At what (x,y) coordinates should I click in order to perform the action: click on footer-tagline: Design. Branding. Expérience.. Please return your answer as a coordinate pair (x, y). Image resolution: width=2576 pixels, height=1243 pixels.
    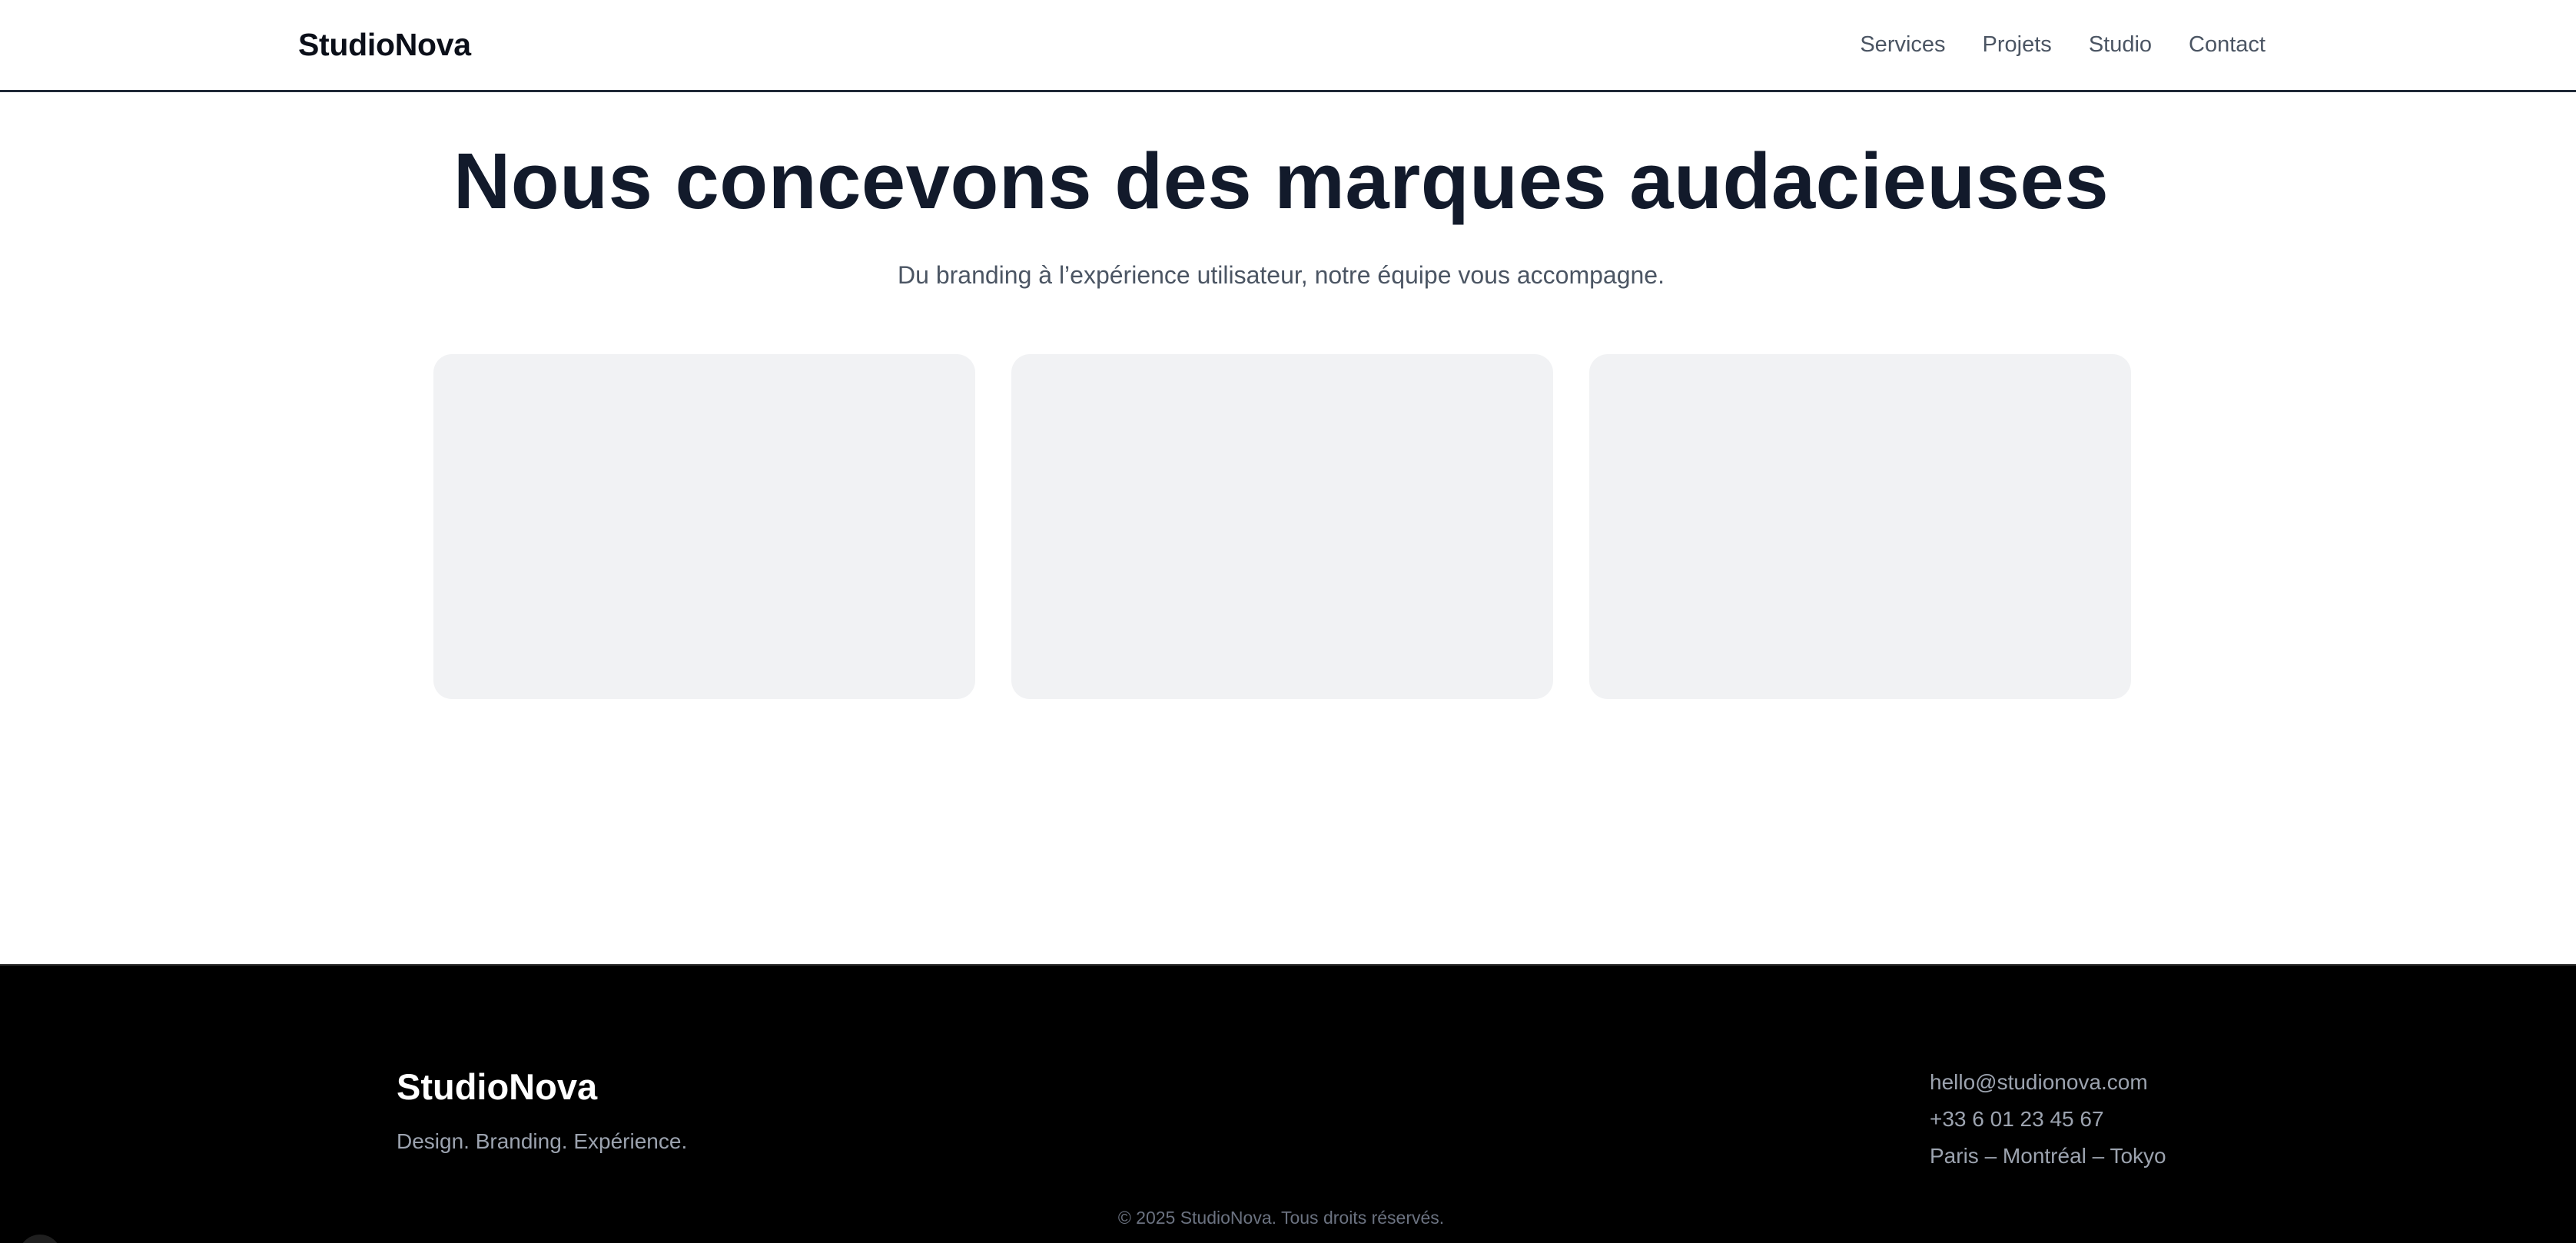
    Looking at the image, I should click on (542, 1141).